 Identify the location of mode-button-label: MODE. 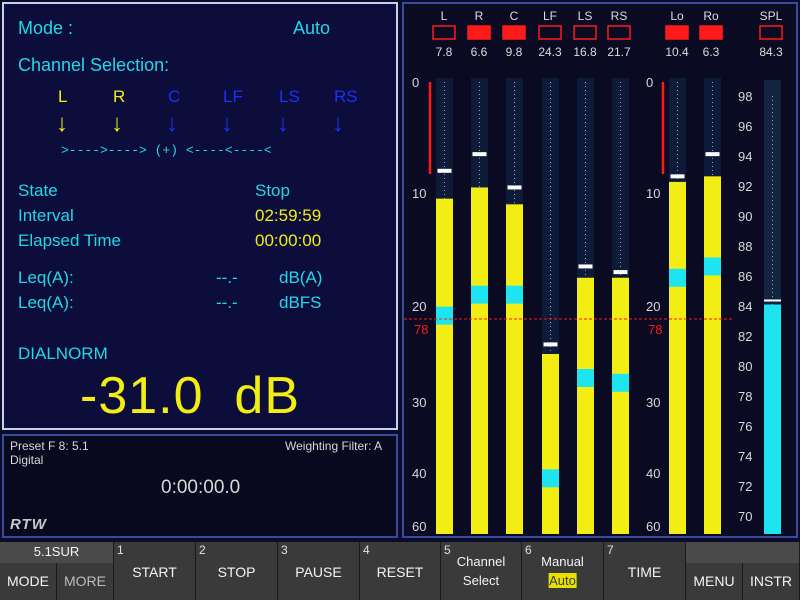
(28, 581).